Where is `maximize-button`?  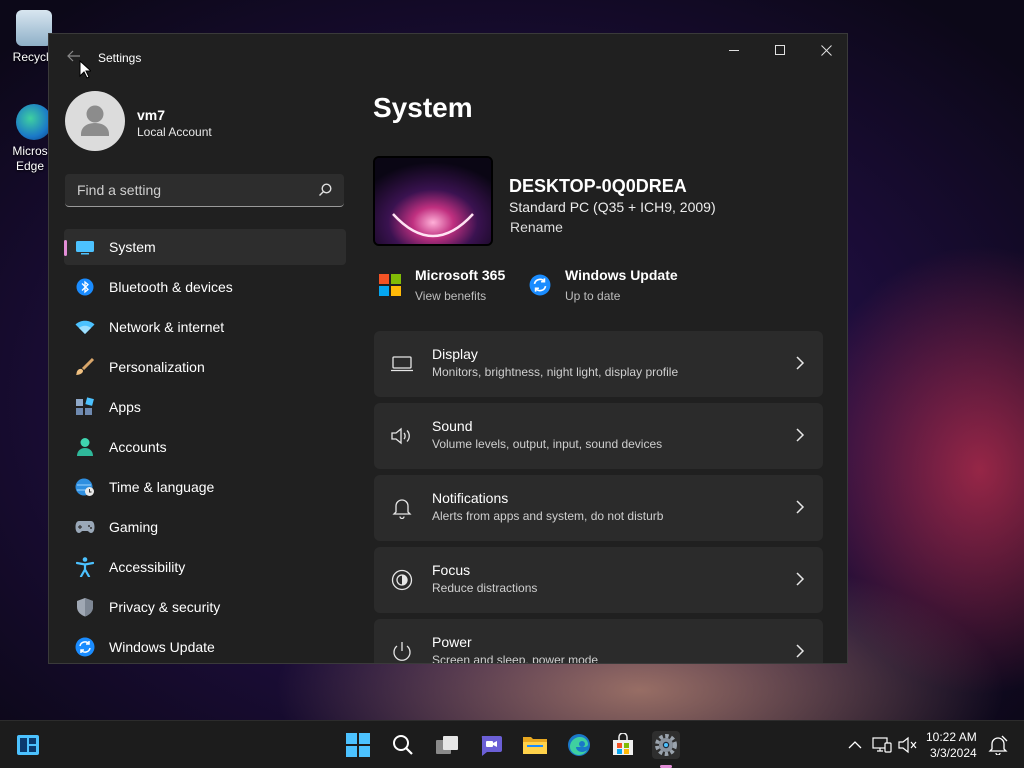 maximize-button is located at coordinates (780, 50).